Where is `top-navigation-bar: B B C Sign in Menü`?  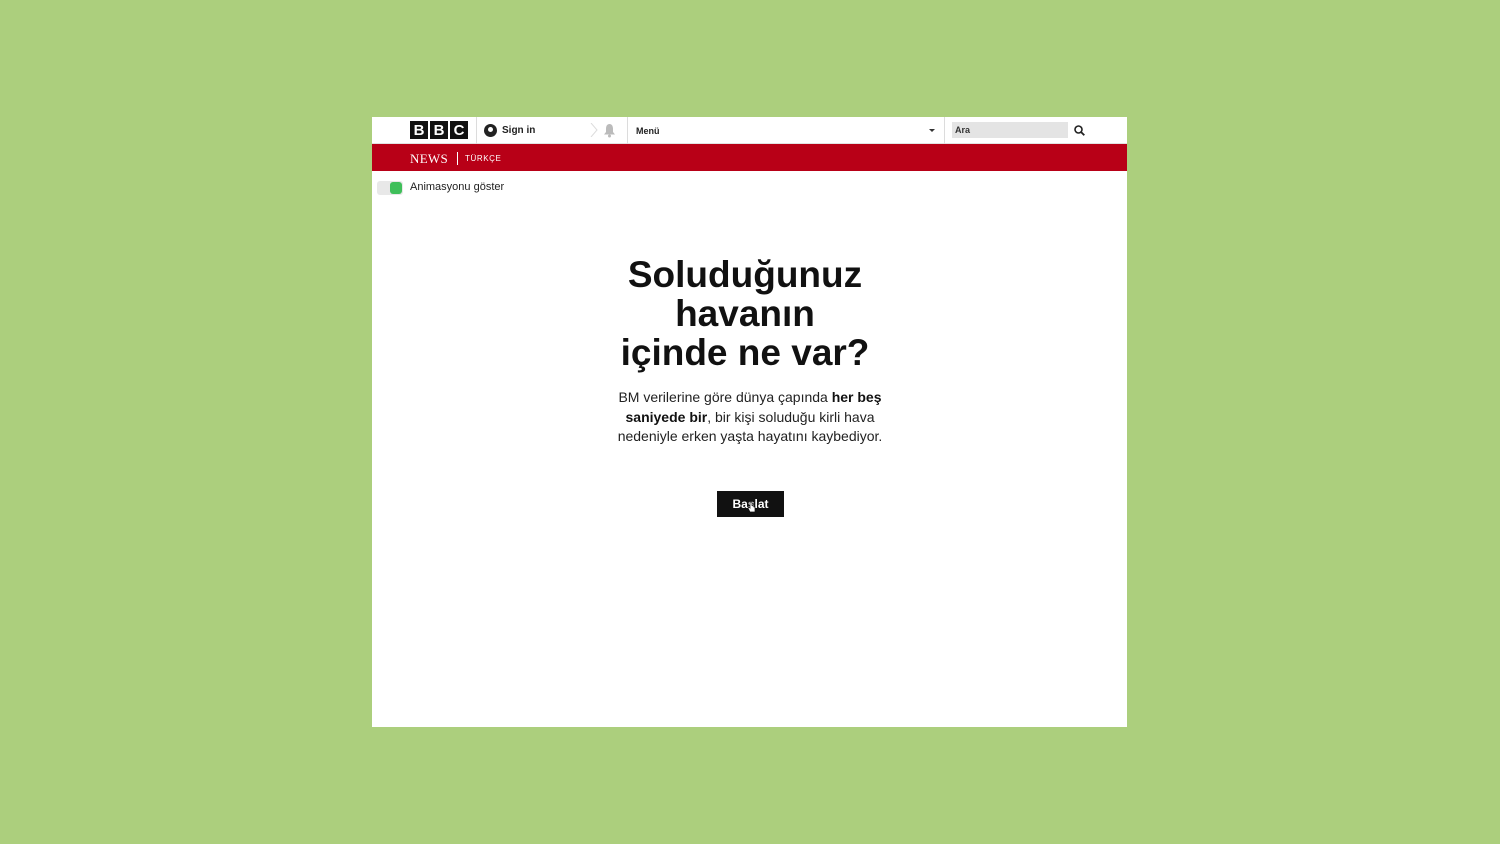
top-navigation-bar: B B C Sign in Menü is located at coordinates (749, 130).